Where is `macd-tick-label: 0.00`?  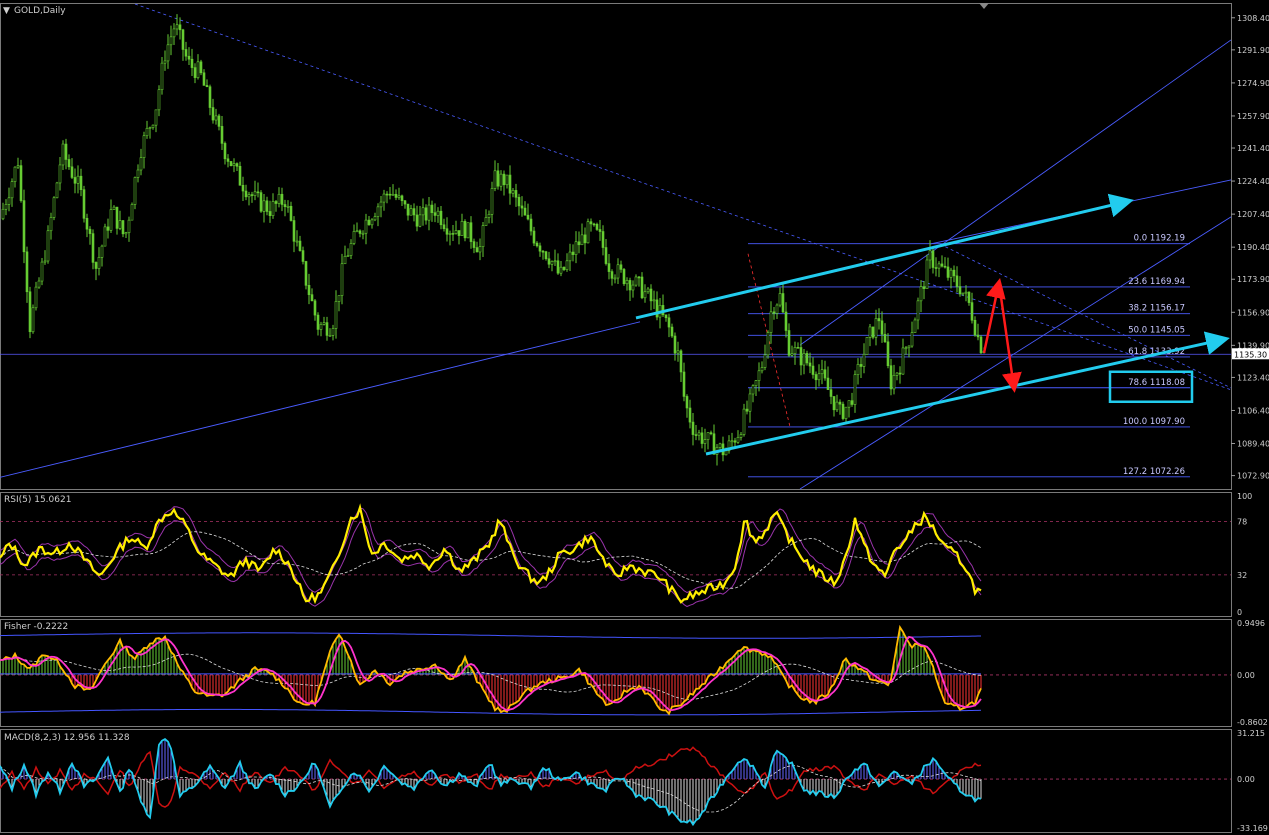
macd-tick-label: 0.00 is located at coordinates (1246, 779).